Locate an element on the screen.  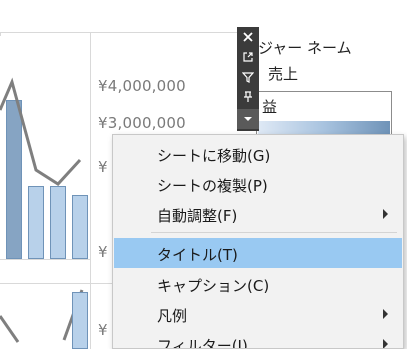
menu-item-title: タイトル(T) is located at coordinates (258, 253).